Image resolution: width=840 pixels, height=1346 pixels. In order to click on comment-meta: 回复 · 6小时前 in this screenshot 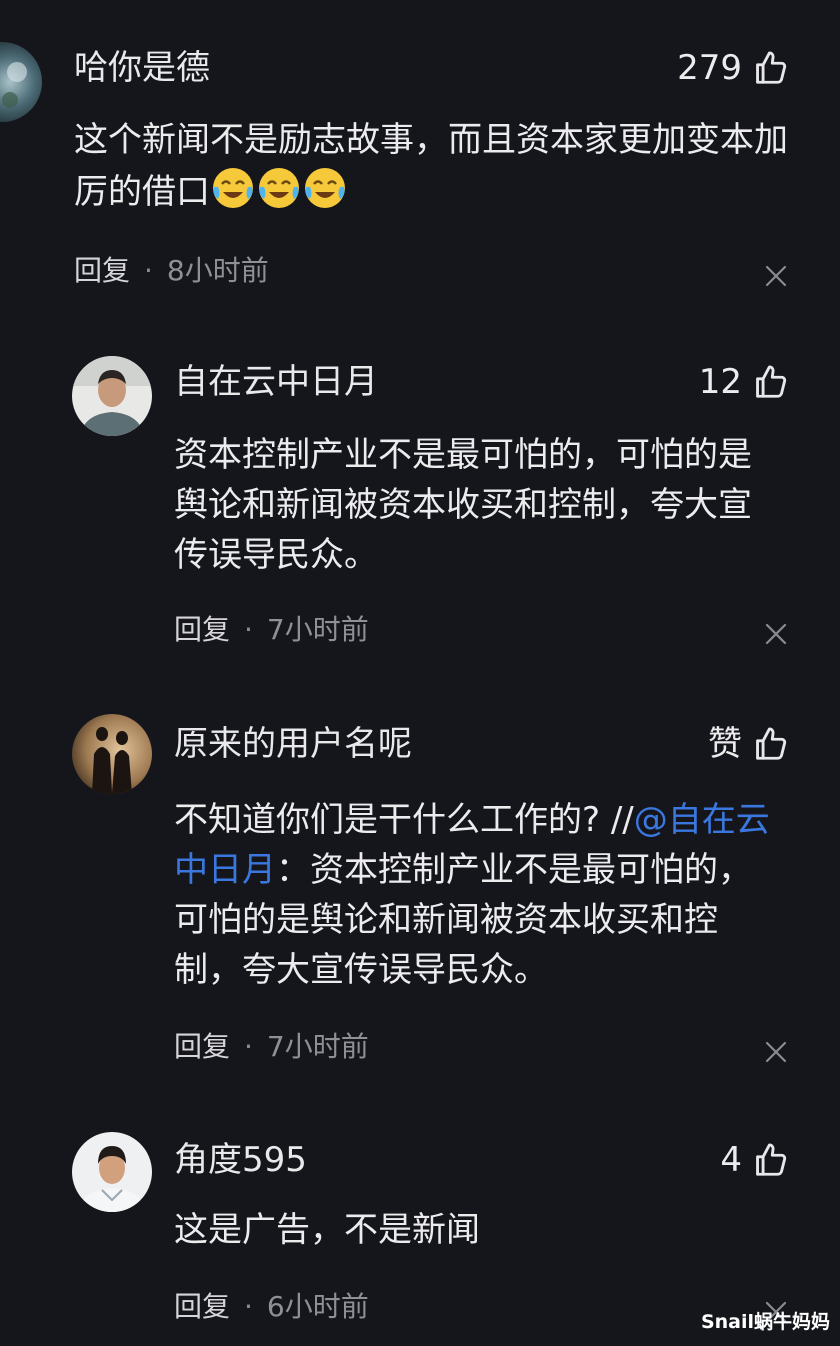, I will do `click(271, 1307)`.